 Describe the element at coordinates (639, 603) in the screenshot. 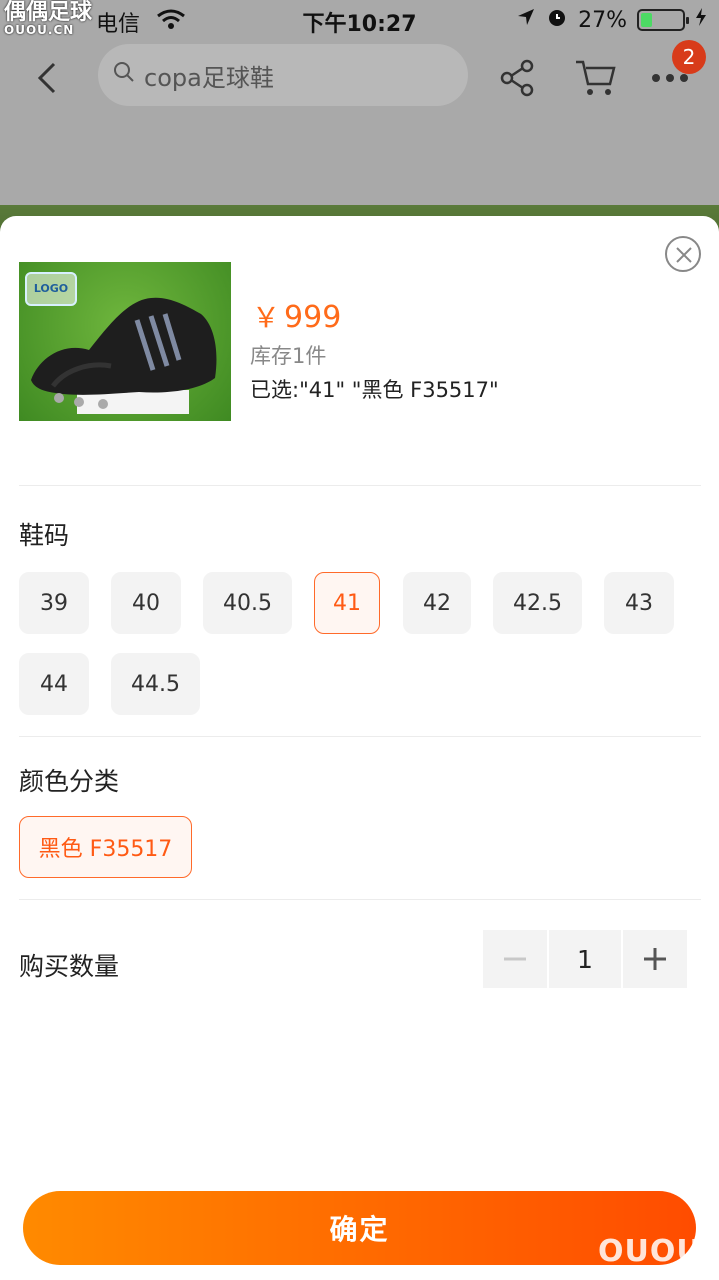

I see `size-option-43: 43` at that location.